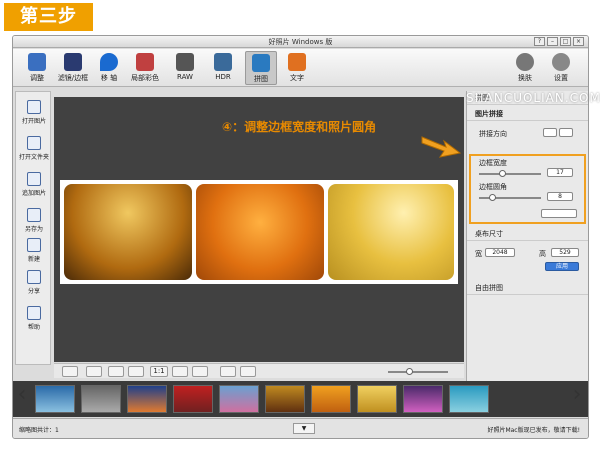 This screenshot has width=600, height=458. What do you see at coordinates (34, 107) in the screenshot?
I see `open-image-icon` at bounding box center [34, 107].